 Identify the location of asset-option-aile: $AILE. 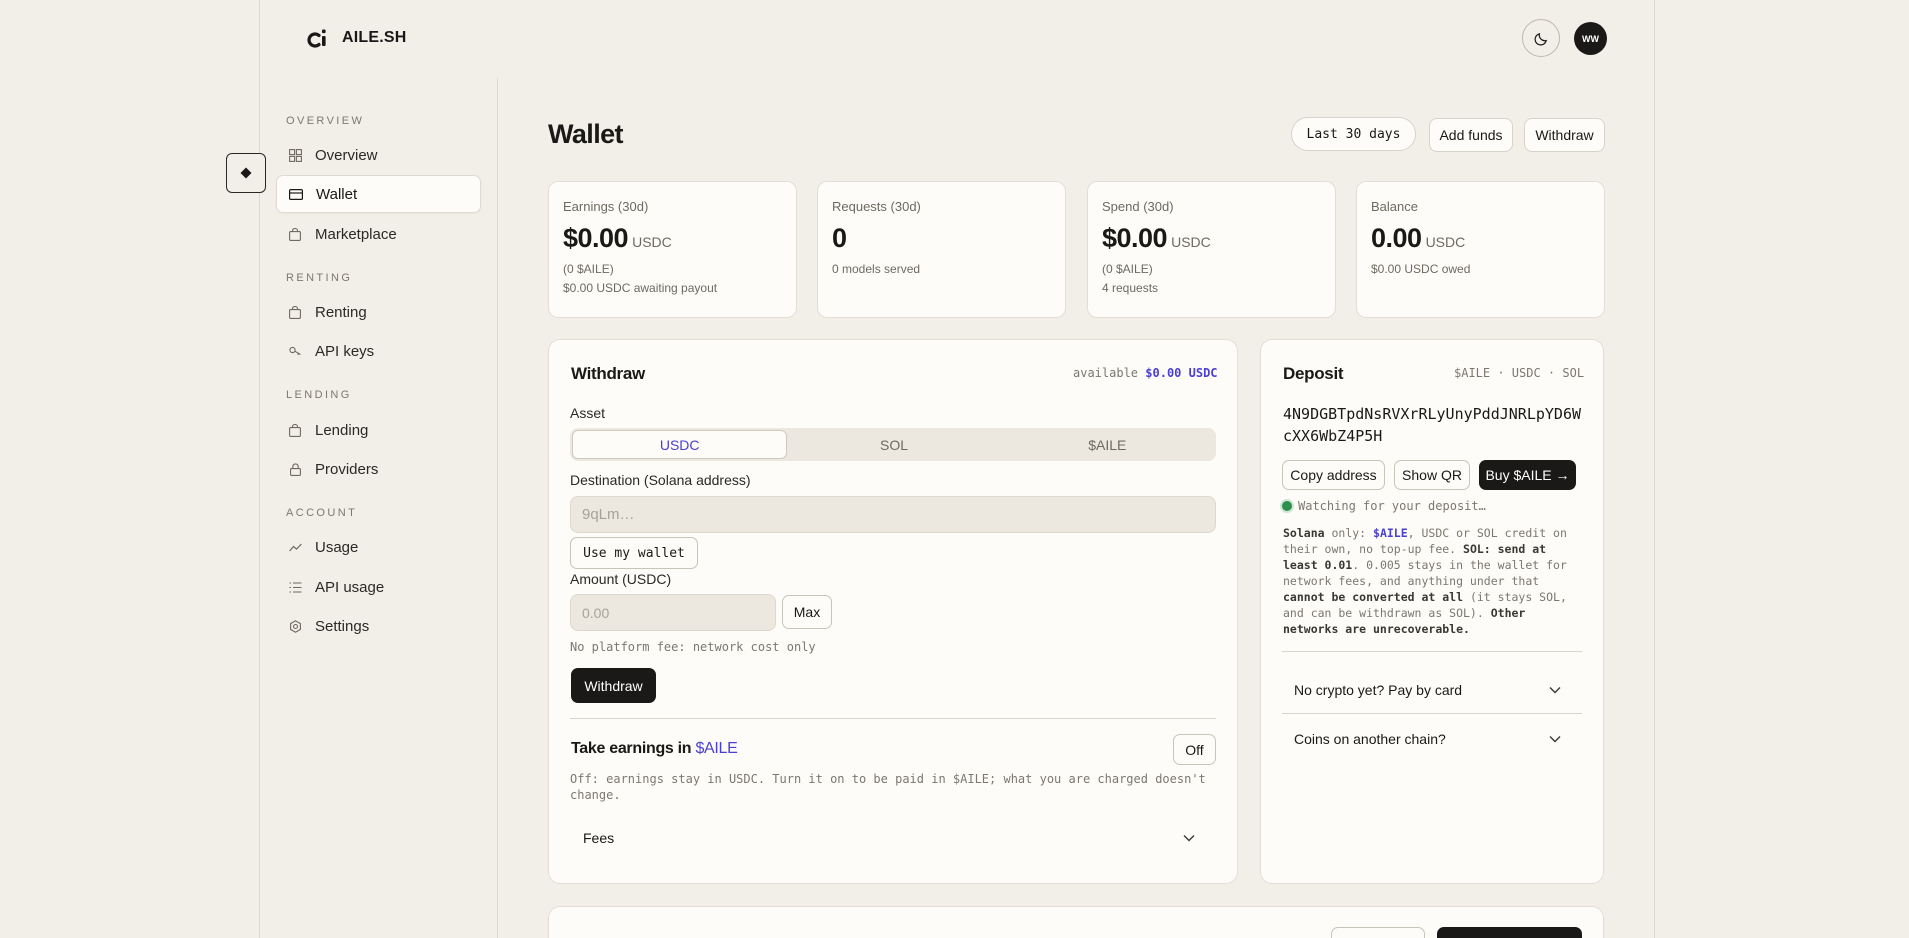
(1107, 444).